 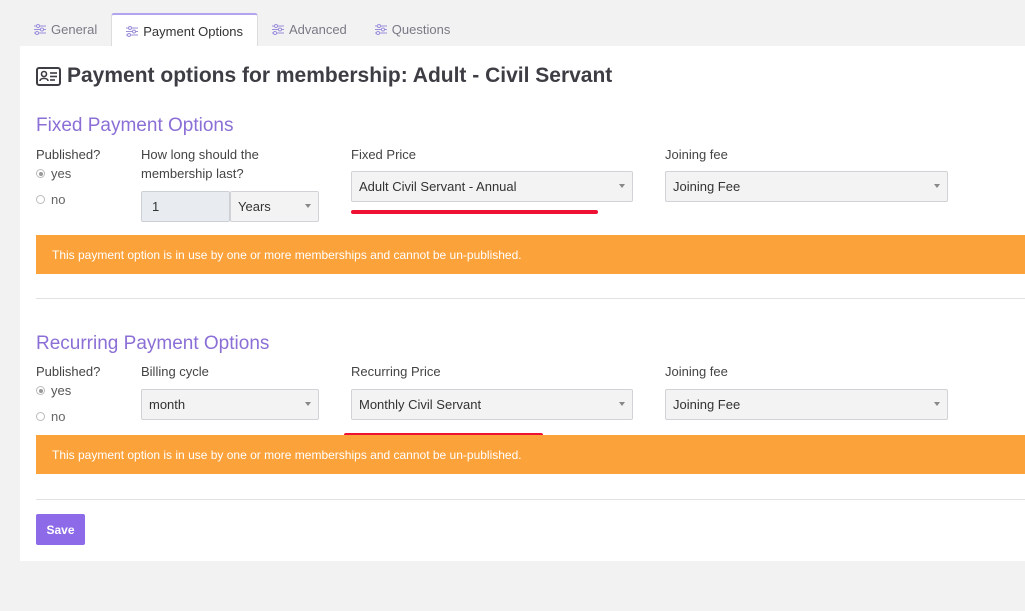 What do you see at coordinates (68, 371) in the screenshot?
I see `recurring-published-label: Published?` at bounding box center [68, 371].